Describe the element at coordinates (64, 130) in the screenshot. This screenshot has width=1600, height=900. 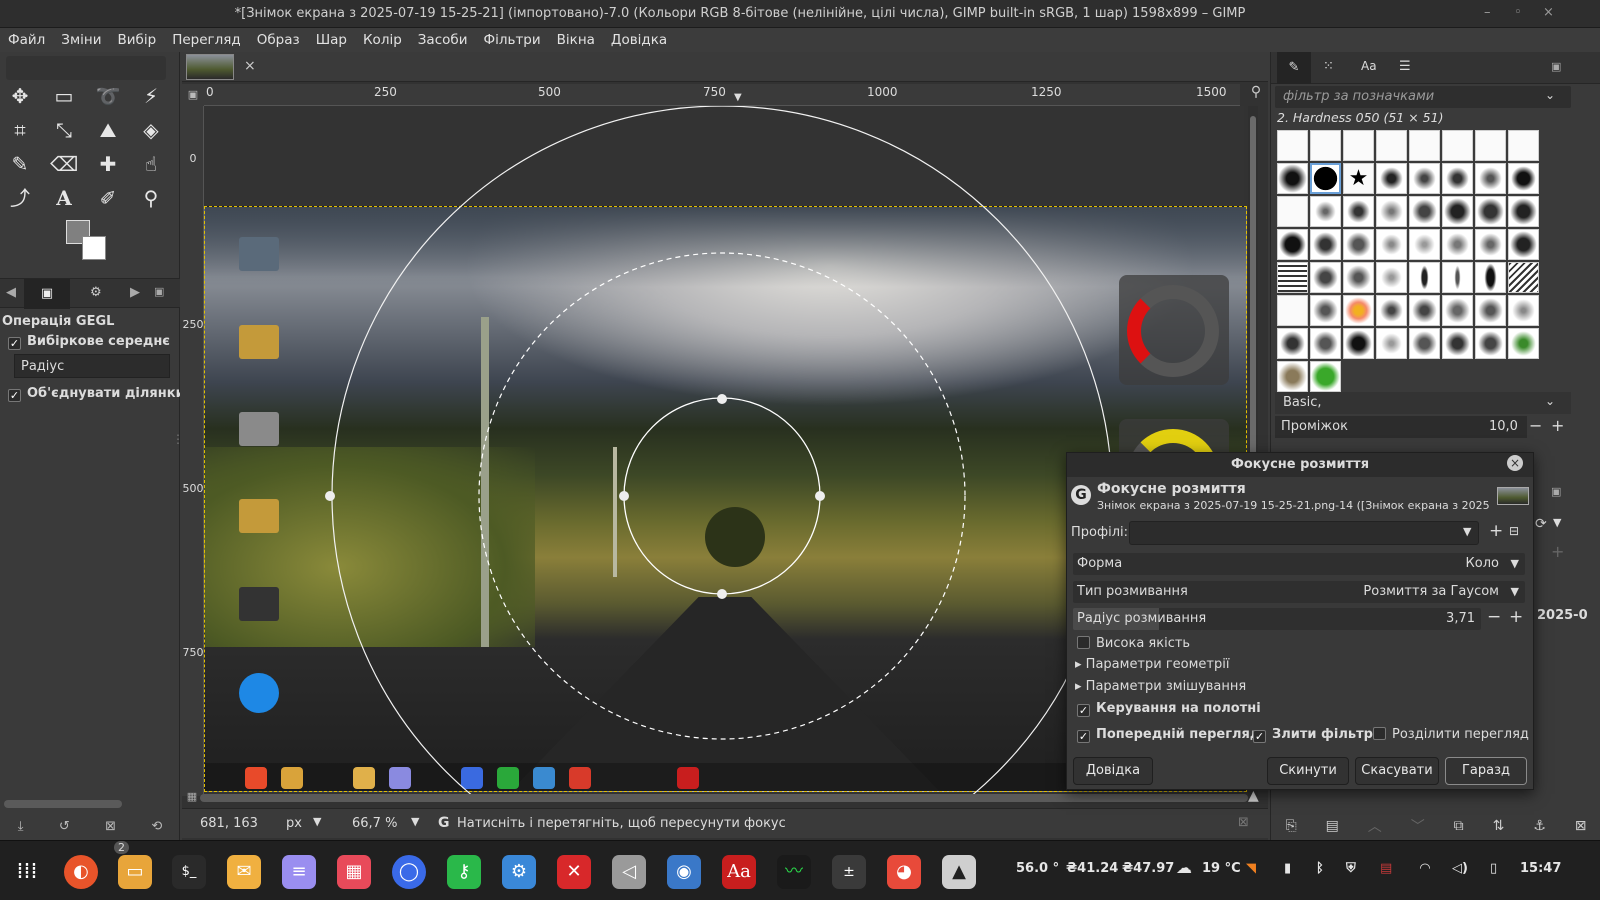
I see `scale-tool-icon: ⤡` at that location.